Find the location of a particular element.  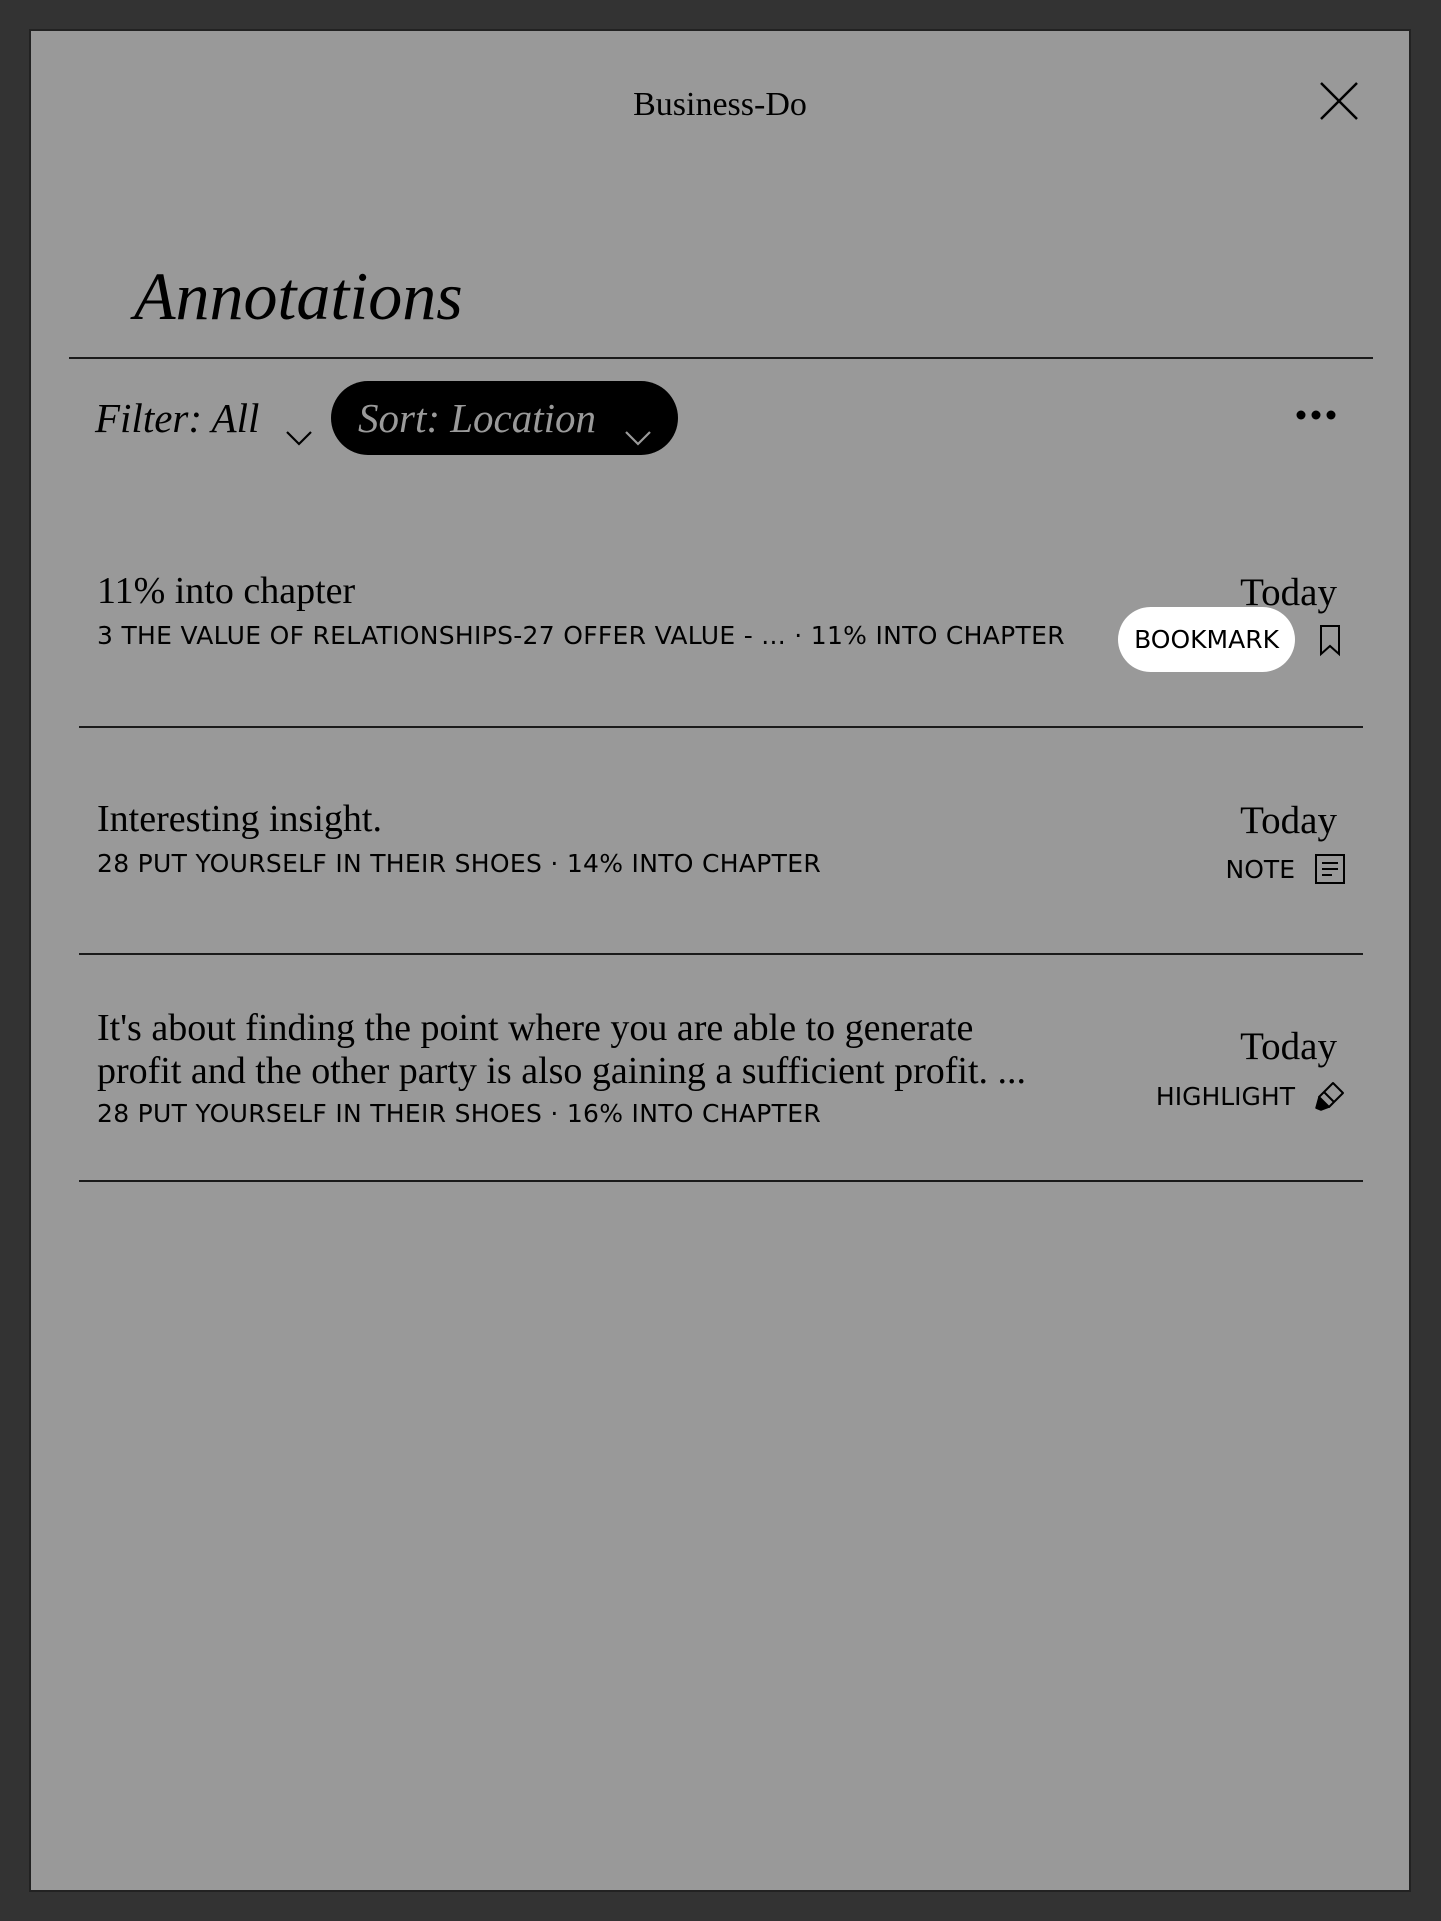

close-icon is located at coordinates (1339, 101).